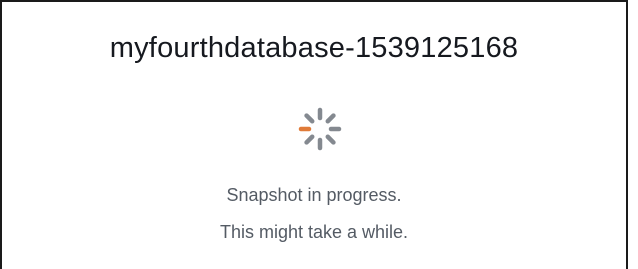 The height and width of the screenshot is (269, 638). I want to click on status-message-line-1: Snapshot in progress., so click(314, 195).